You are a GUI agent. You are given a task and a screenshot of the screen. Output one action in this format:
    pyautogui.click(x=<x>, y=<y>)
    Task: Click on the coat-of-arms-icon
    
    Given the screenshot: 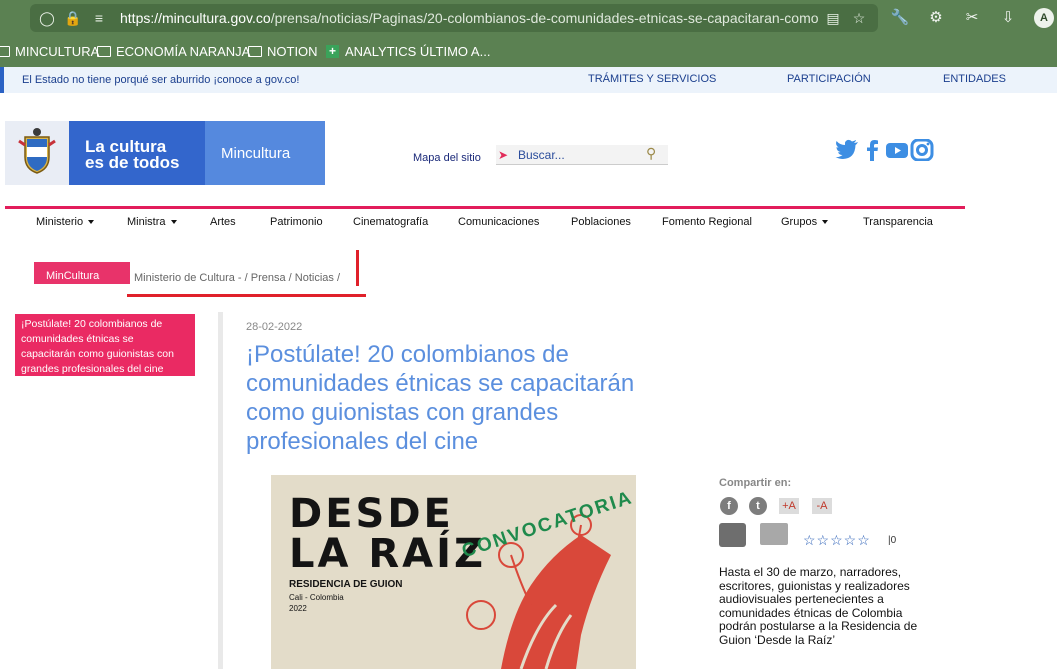 What is the action you would take?
    pyautogui.click(x=37, y=153)
    